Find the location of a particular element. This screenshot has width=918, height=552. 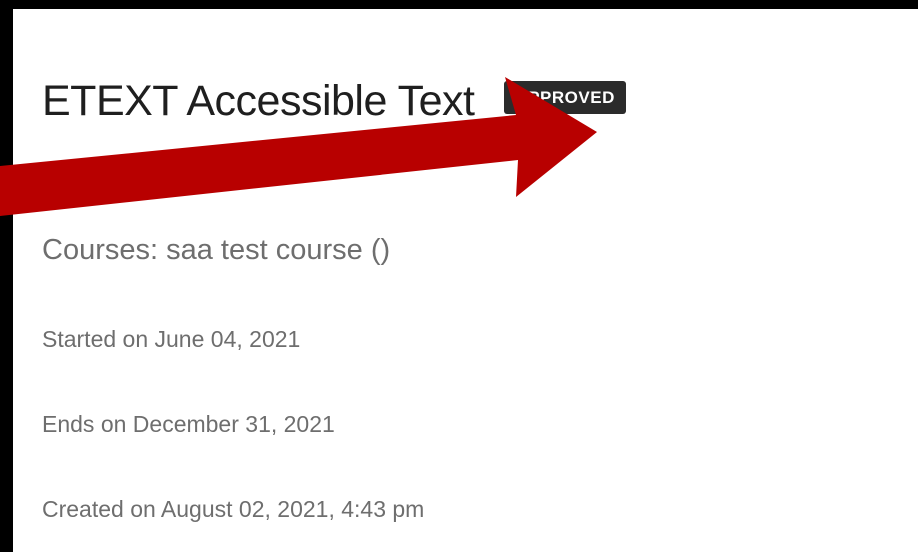

status-badge: APPROVED is located at coordinates (565, 97).